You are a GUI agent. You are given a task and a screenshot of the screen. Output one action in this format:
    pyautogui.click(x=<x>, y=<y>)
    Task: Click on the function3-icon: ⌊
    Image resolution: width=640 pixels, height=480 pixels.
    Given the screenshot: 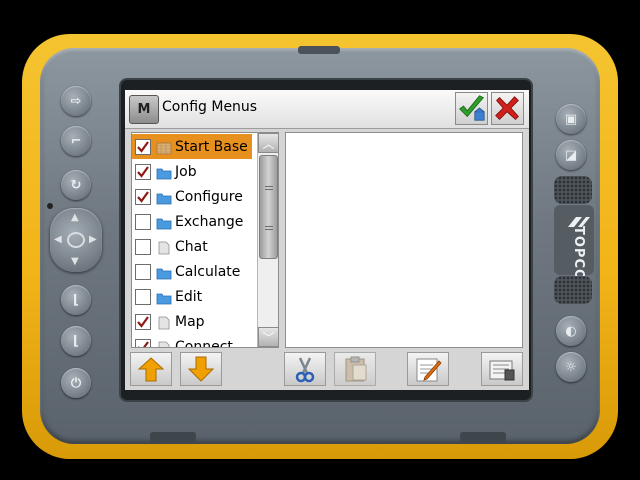 What is the action you would take?
    pyautogui.click(x=76, y=341)
    